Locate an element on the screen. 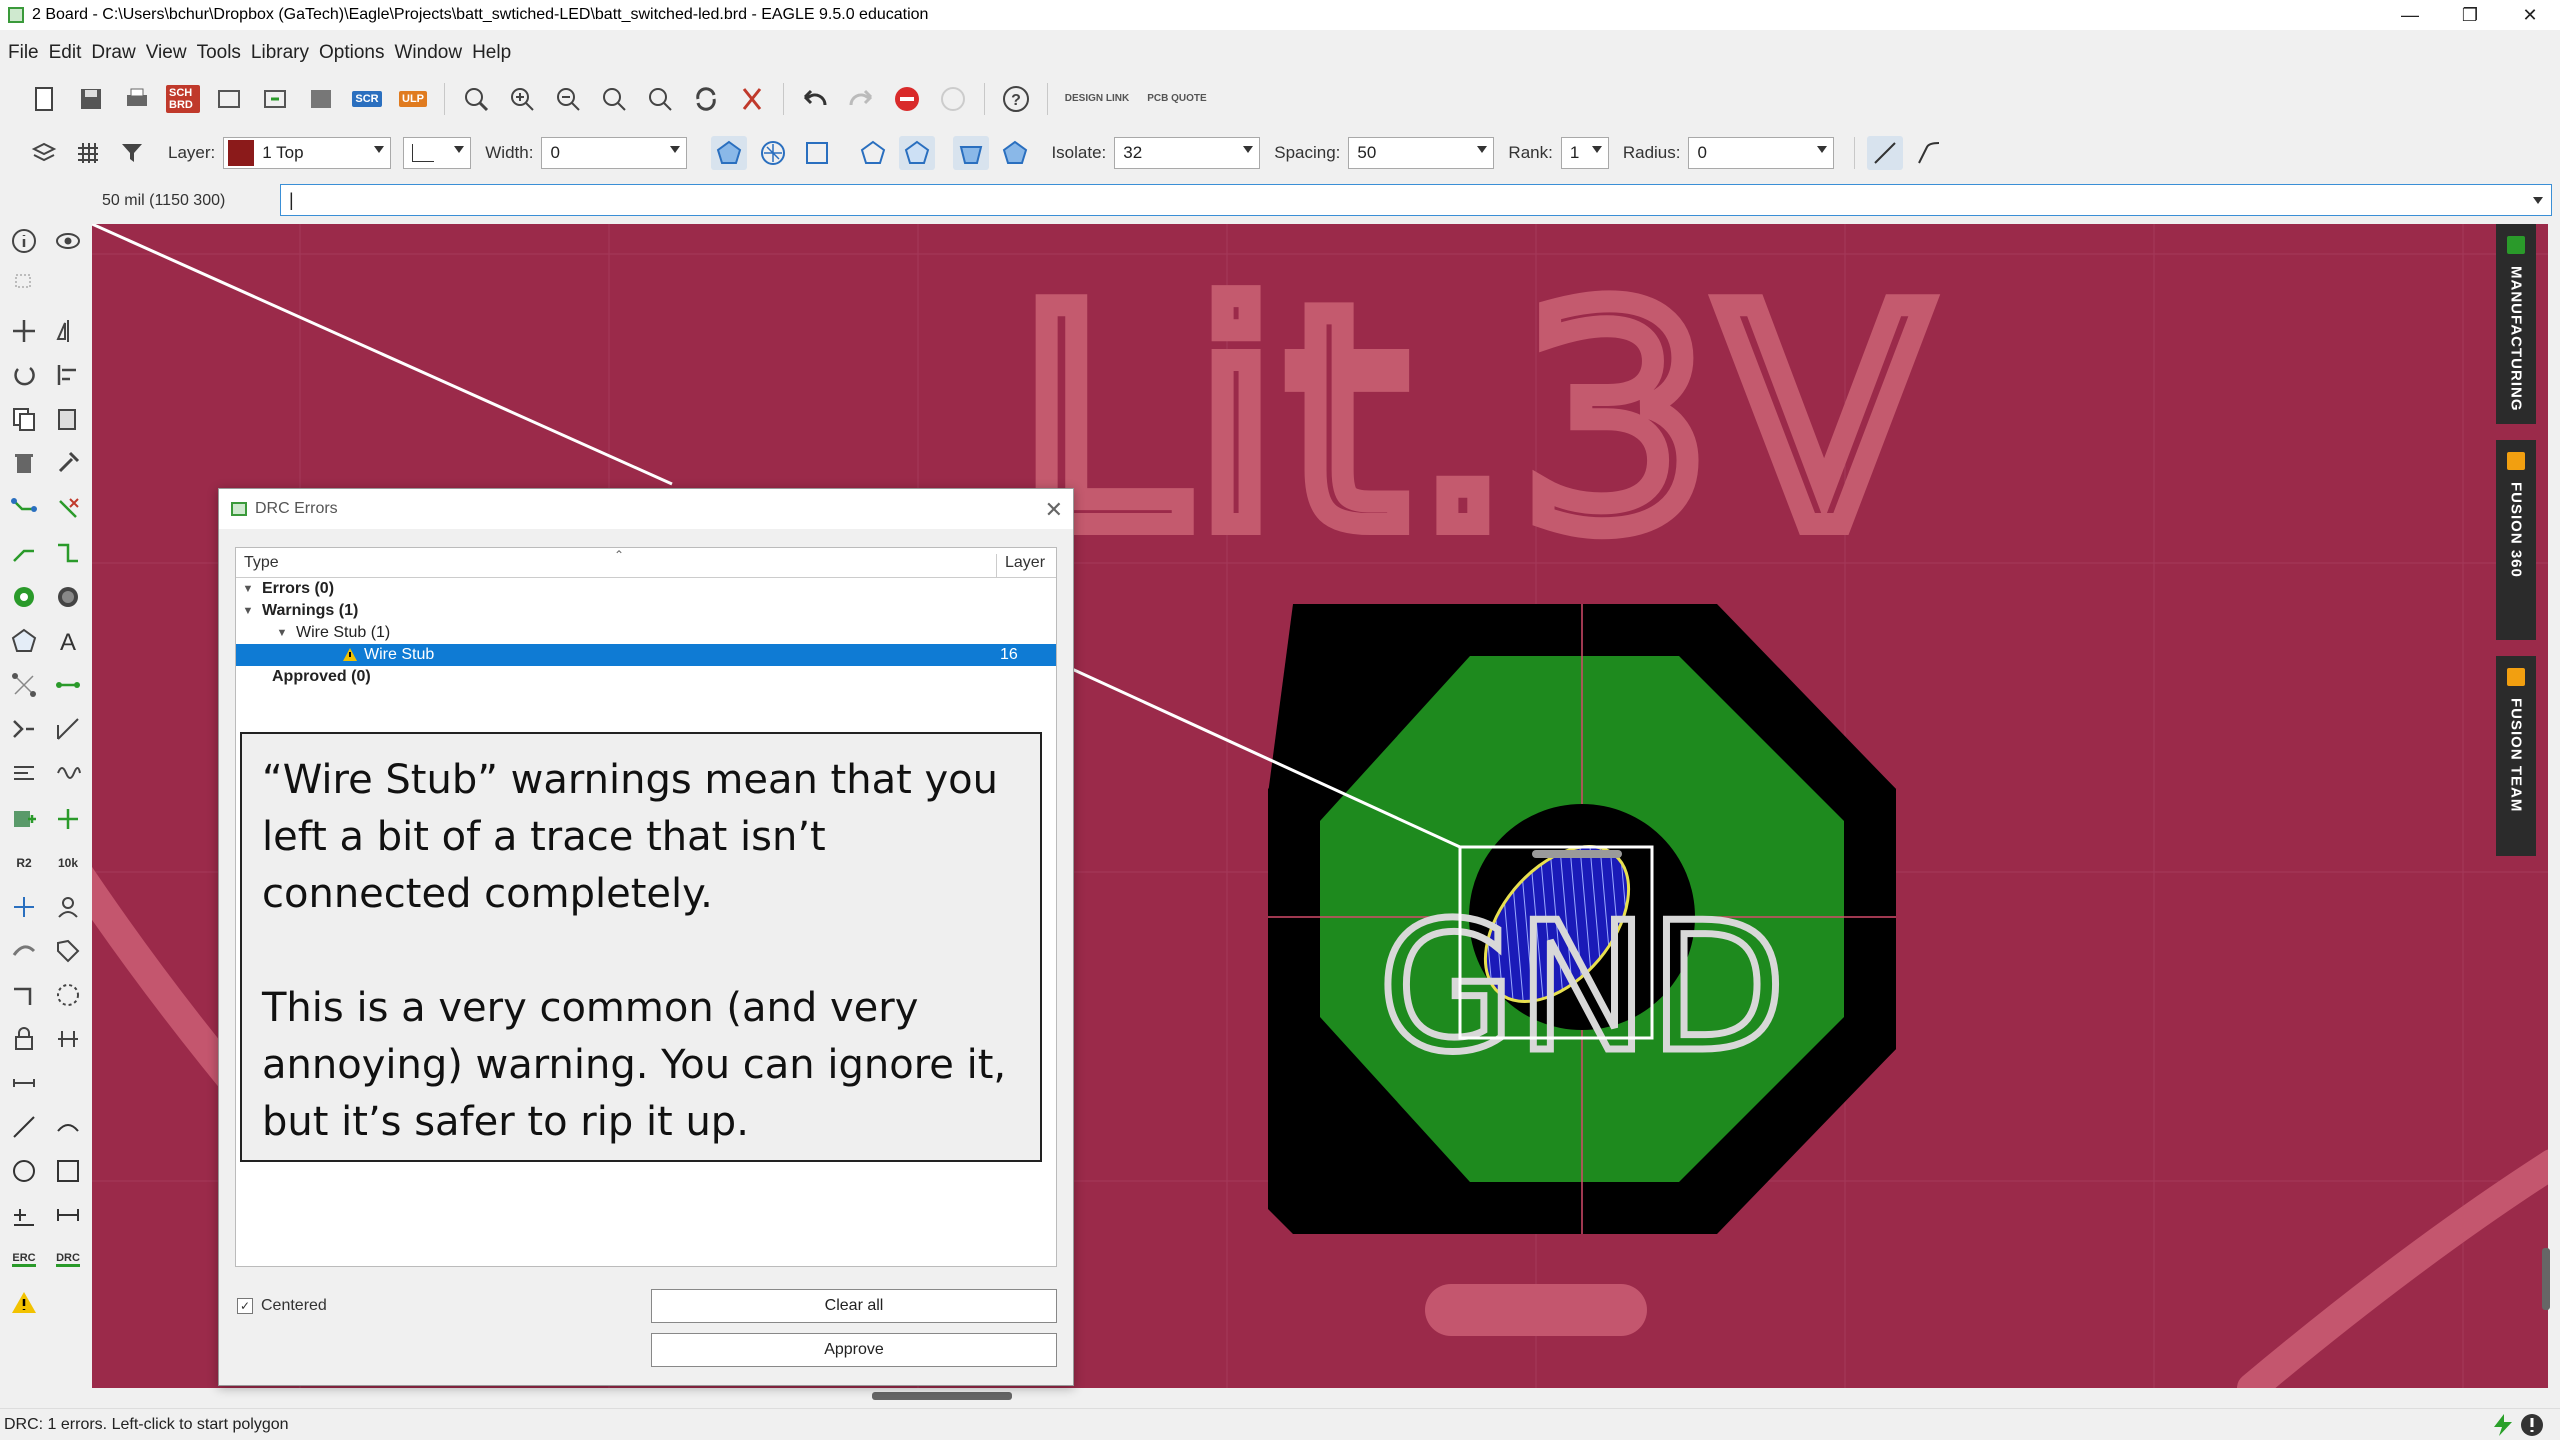  vertical-scrollbar is located at coordinates (2546, 1279).